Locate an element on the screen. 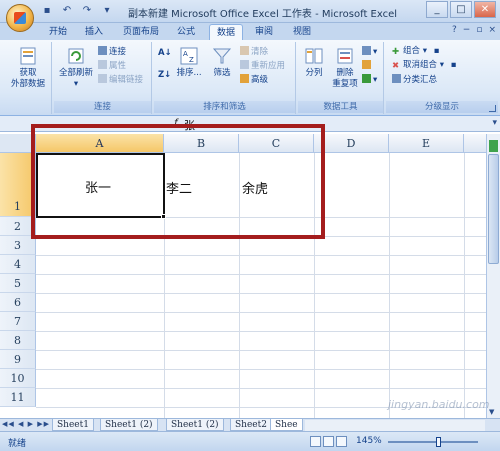 Image resolution: width=500 pixels, height=451 pixels. advanced-button: 高级 is located at coordinates (254, 80).